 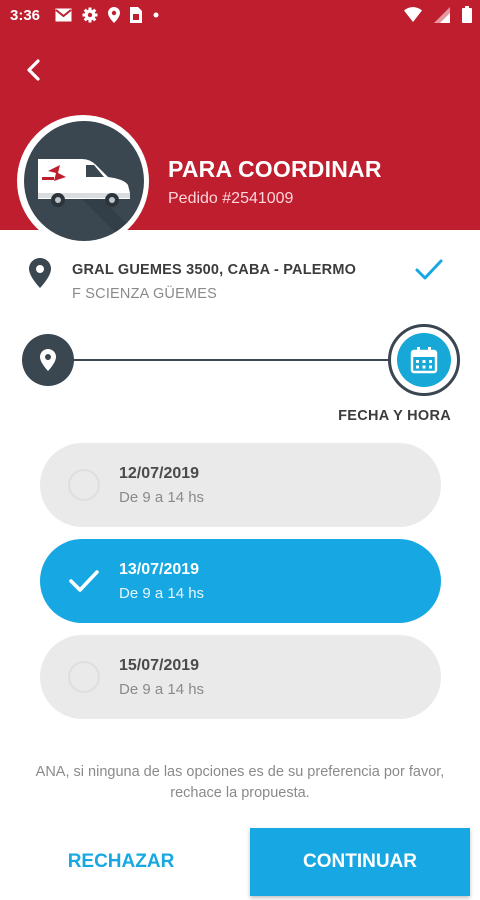 I want to click on option-date: 12/07/2019, so click(x=159, y=473).